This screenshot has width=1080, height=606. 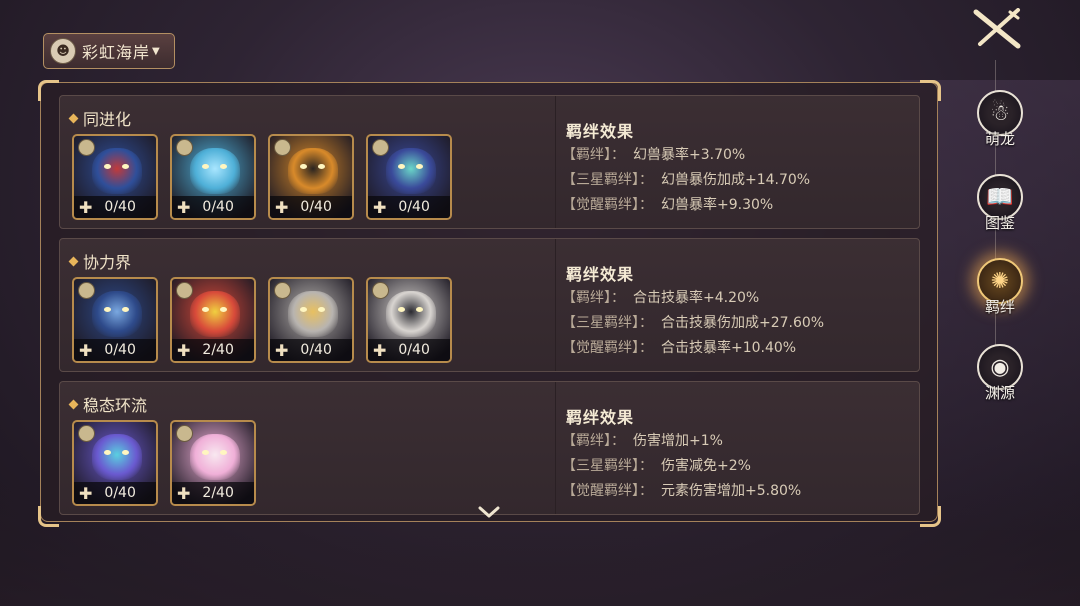 What do you see at coordinates (218, 493) in the screenshot?
I see `pet-fragment-count: 2/40` at bounding box center [218, 493].